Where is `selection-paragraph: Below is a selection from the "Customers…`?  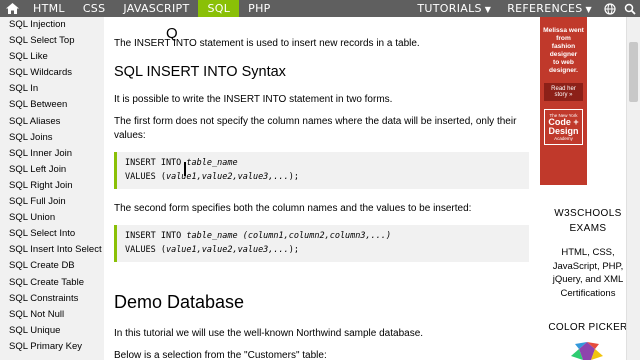
selection-paragraph: Below is a selection from the "Customers… is located at coordinates (220, 355).